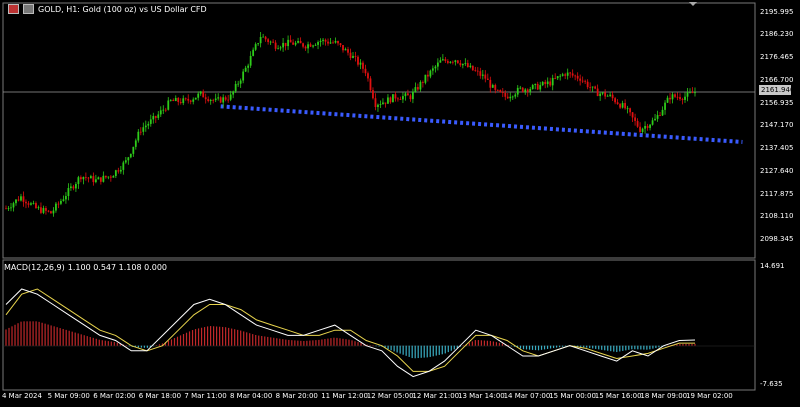 The image size is (800, 407). I want to click on trendline, so click(481, 124).